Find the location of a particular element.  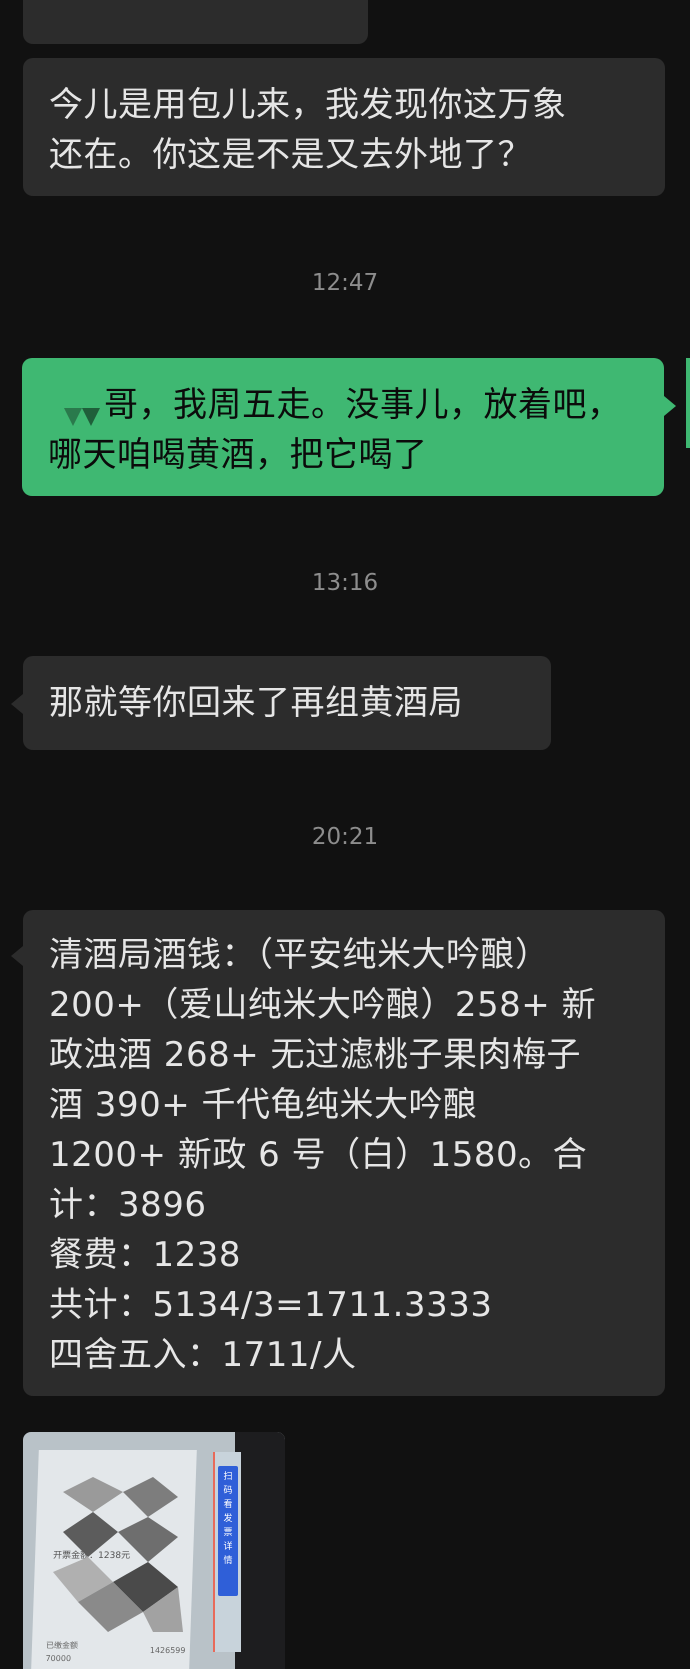

timestamp: 12:47 is located at coordinates (345, 283).